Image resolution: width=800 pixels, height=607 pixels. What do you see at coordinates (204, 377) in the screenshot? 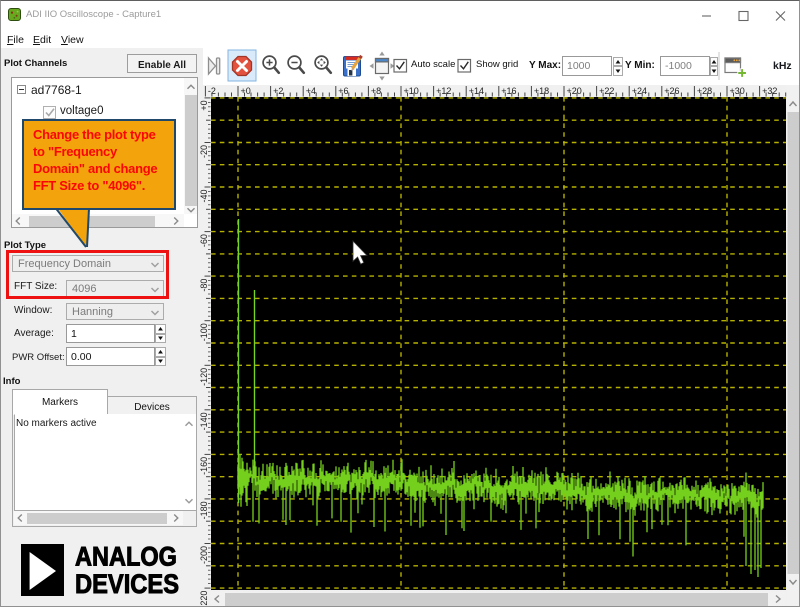
I see `svg-text: -120` at bounding box center [204, 377].